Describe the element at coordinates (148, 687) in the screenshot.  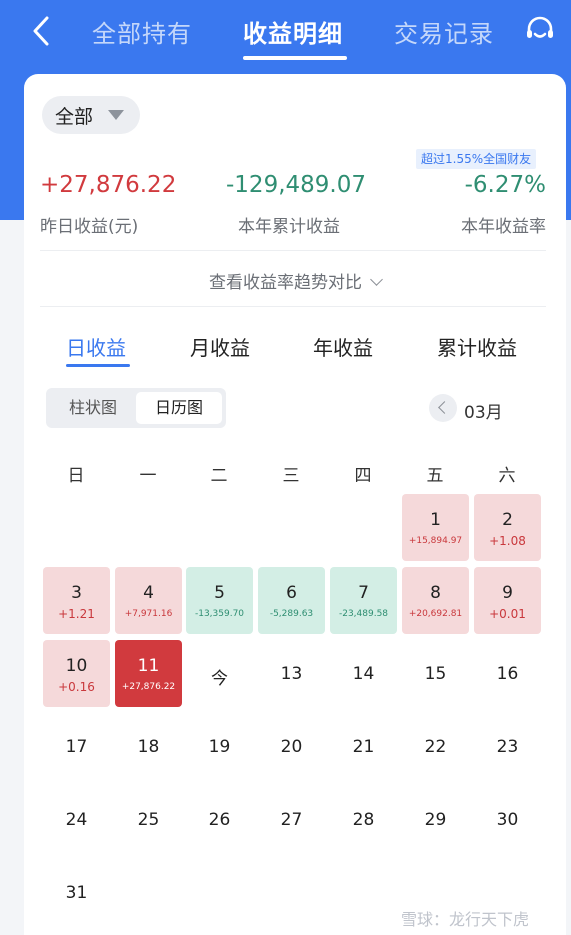
I see `day-earnings: +27,876.22` at that location.